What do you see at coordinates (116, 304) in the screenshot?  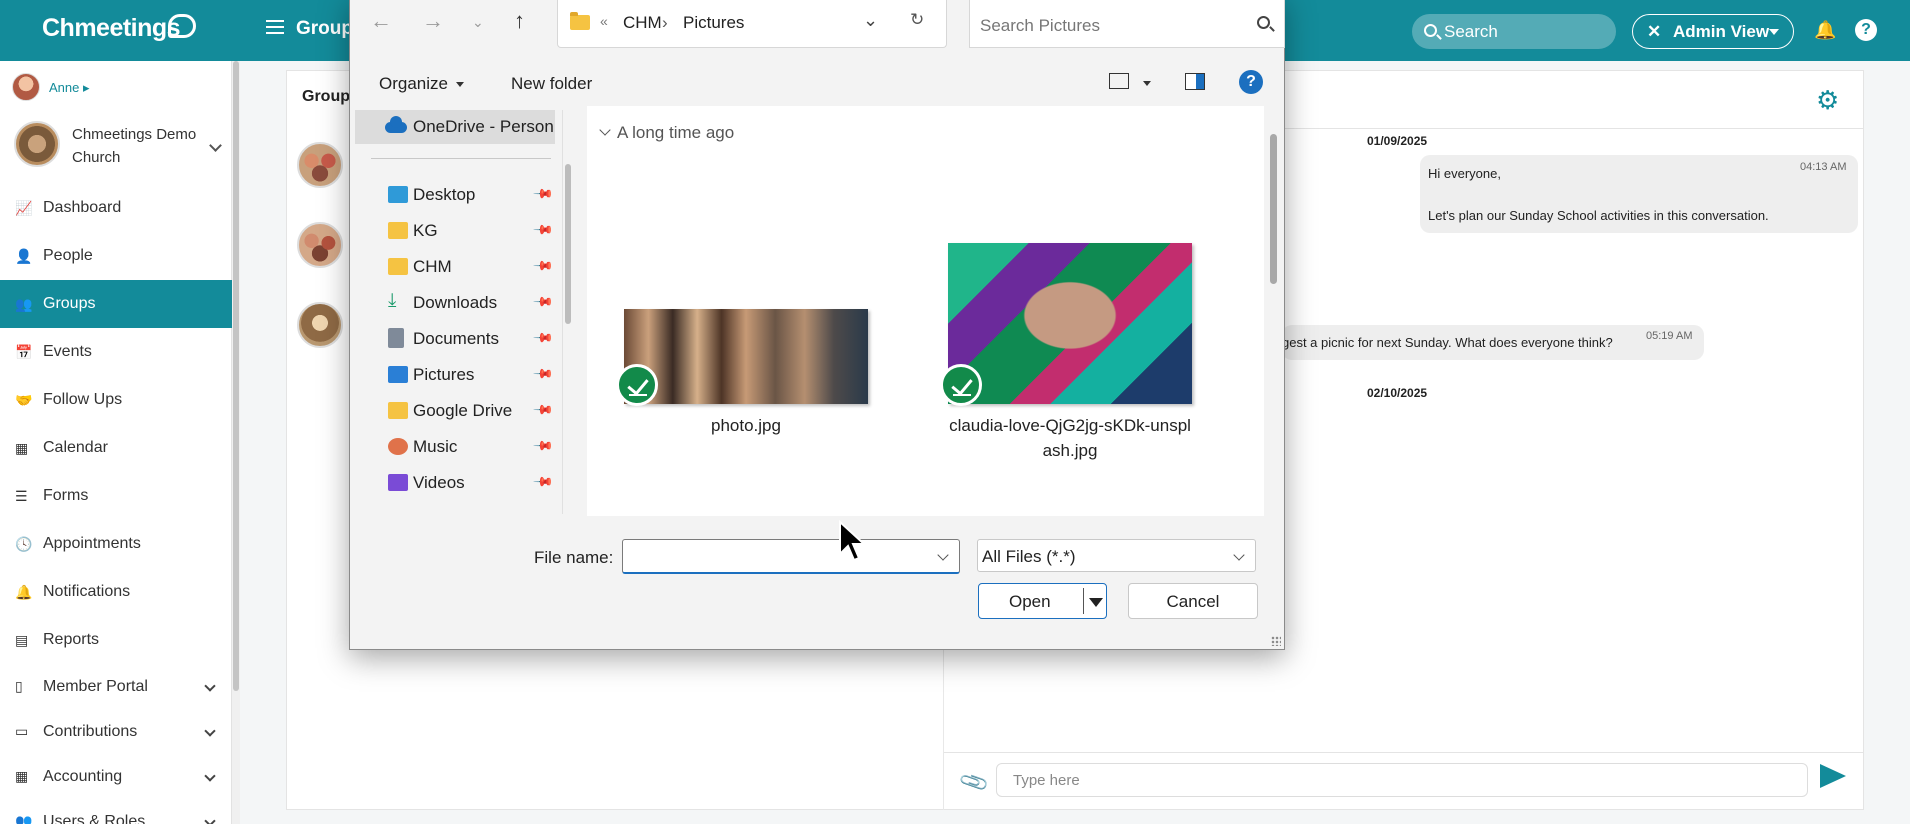 I see `sidebar-item-groups: 👥 Groups` at bounding box center [116, 304].